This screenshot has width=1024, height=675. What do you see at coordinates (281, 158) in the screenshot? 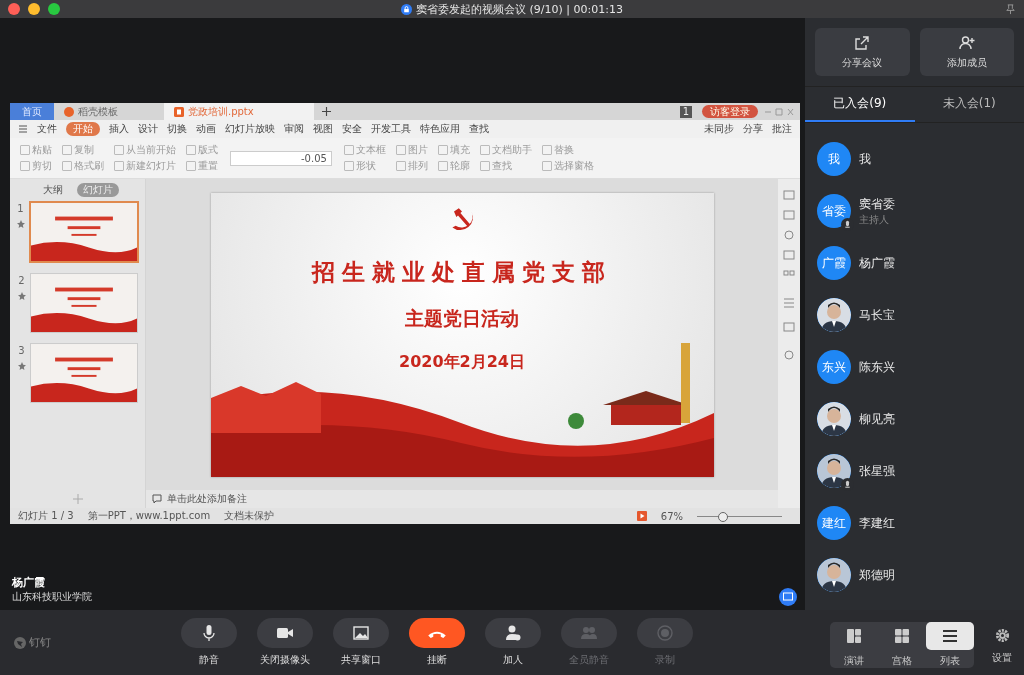
I see `font-size-field: -0.05` at bounding box center [281, 158].